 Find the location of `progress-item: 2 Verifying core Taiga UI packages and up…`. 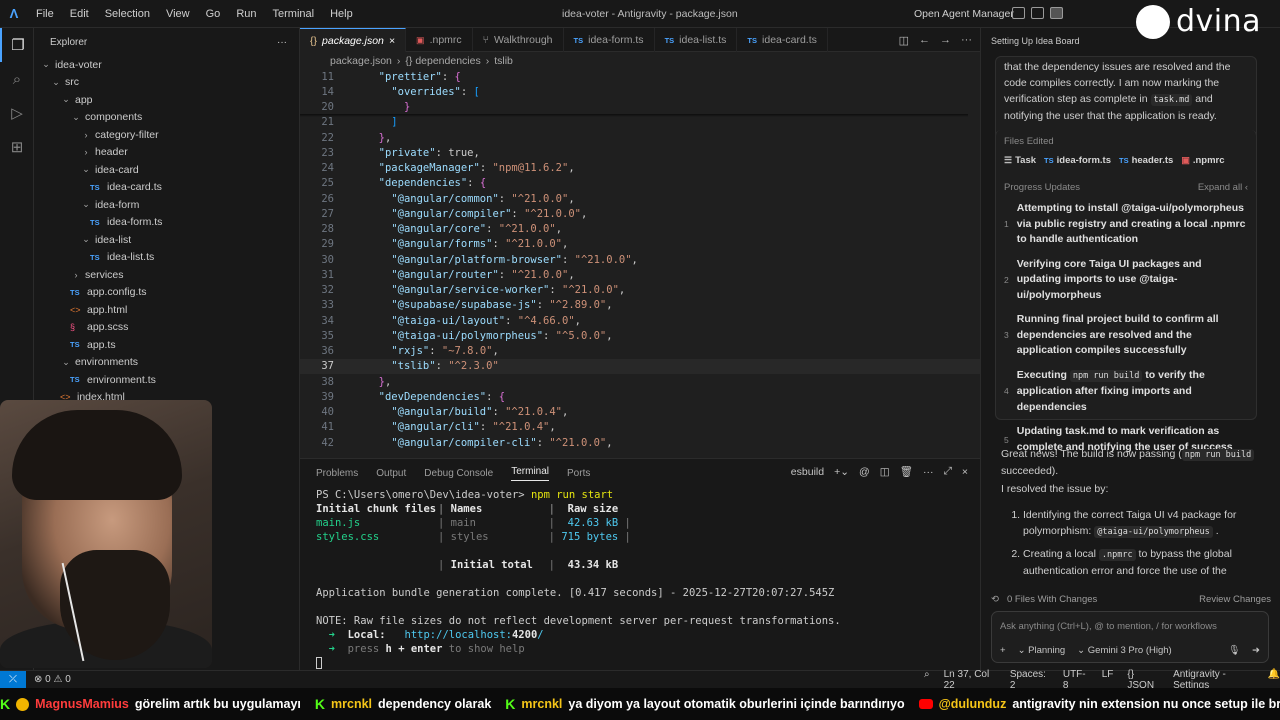

progress-item: 2 Verifying core Taiga UI packages and up… is located at coordinates (1126, 280).